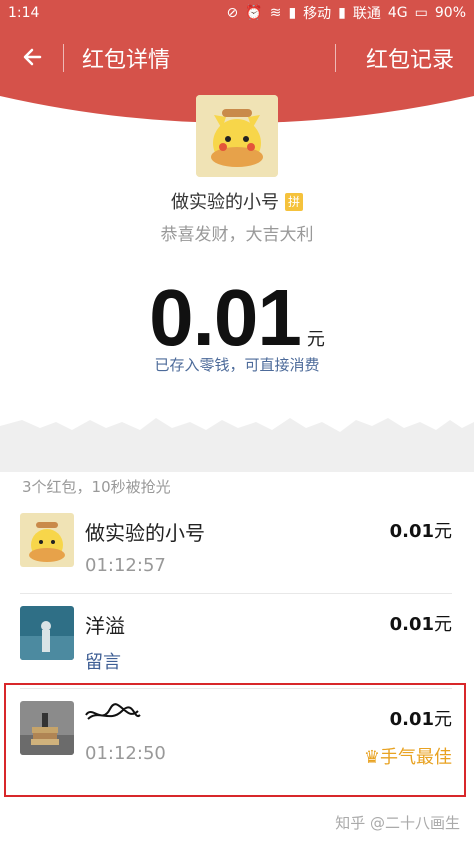  I want to click on sender-name: 做实验的小号, so click(225, 202).